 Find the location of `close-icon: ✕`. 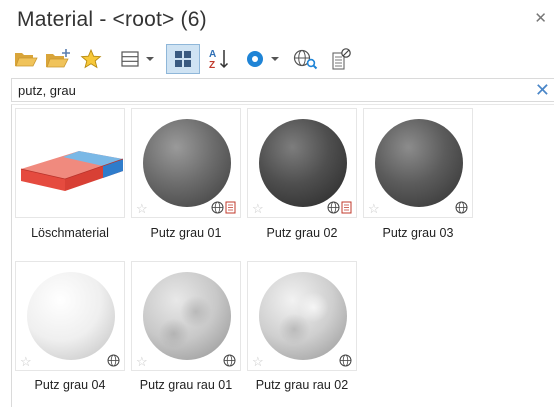

close-icon: ✕ is located at coordinates (540, 18).